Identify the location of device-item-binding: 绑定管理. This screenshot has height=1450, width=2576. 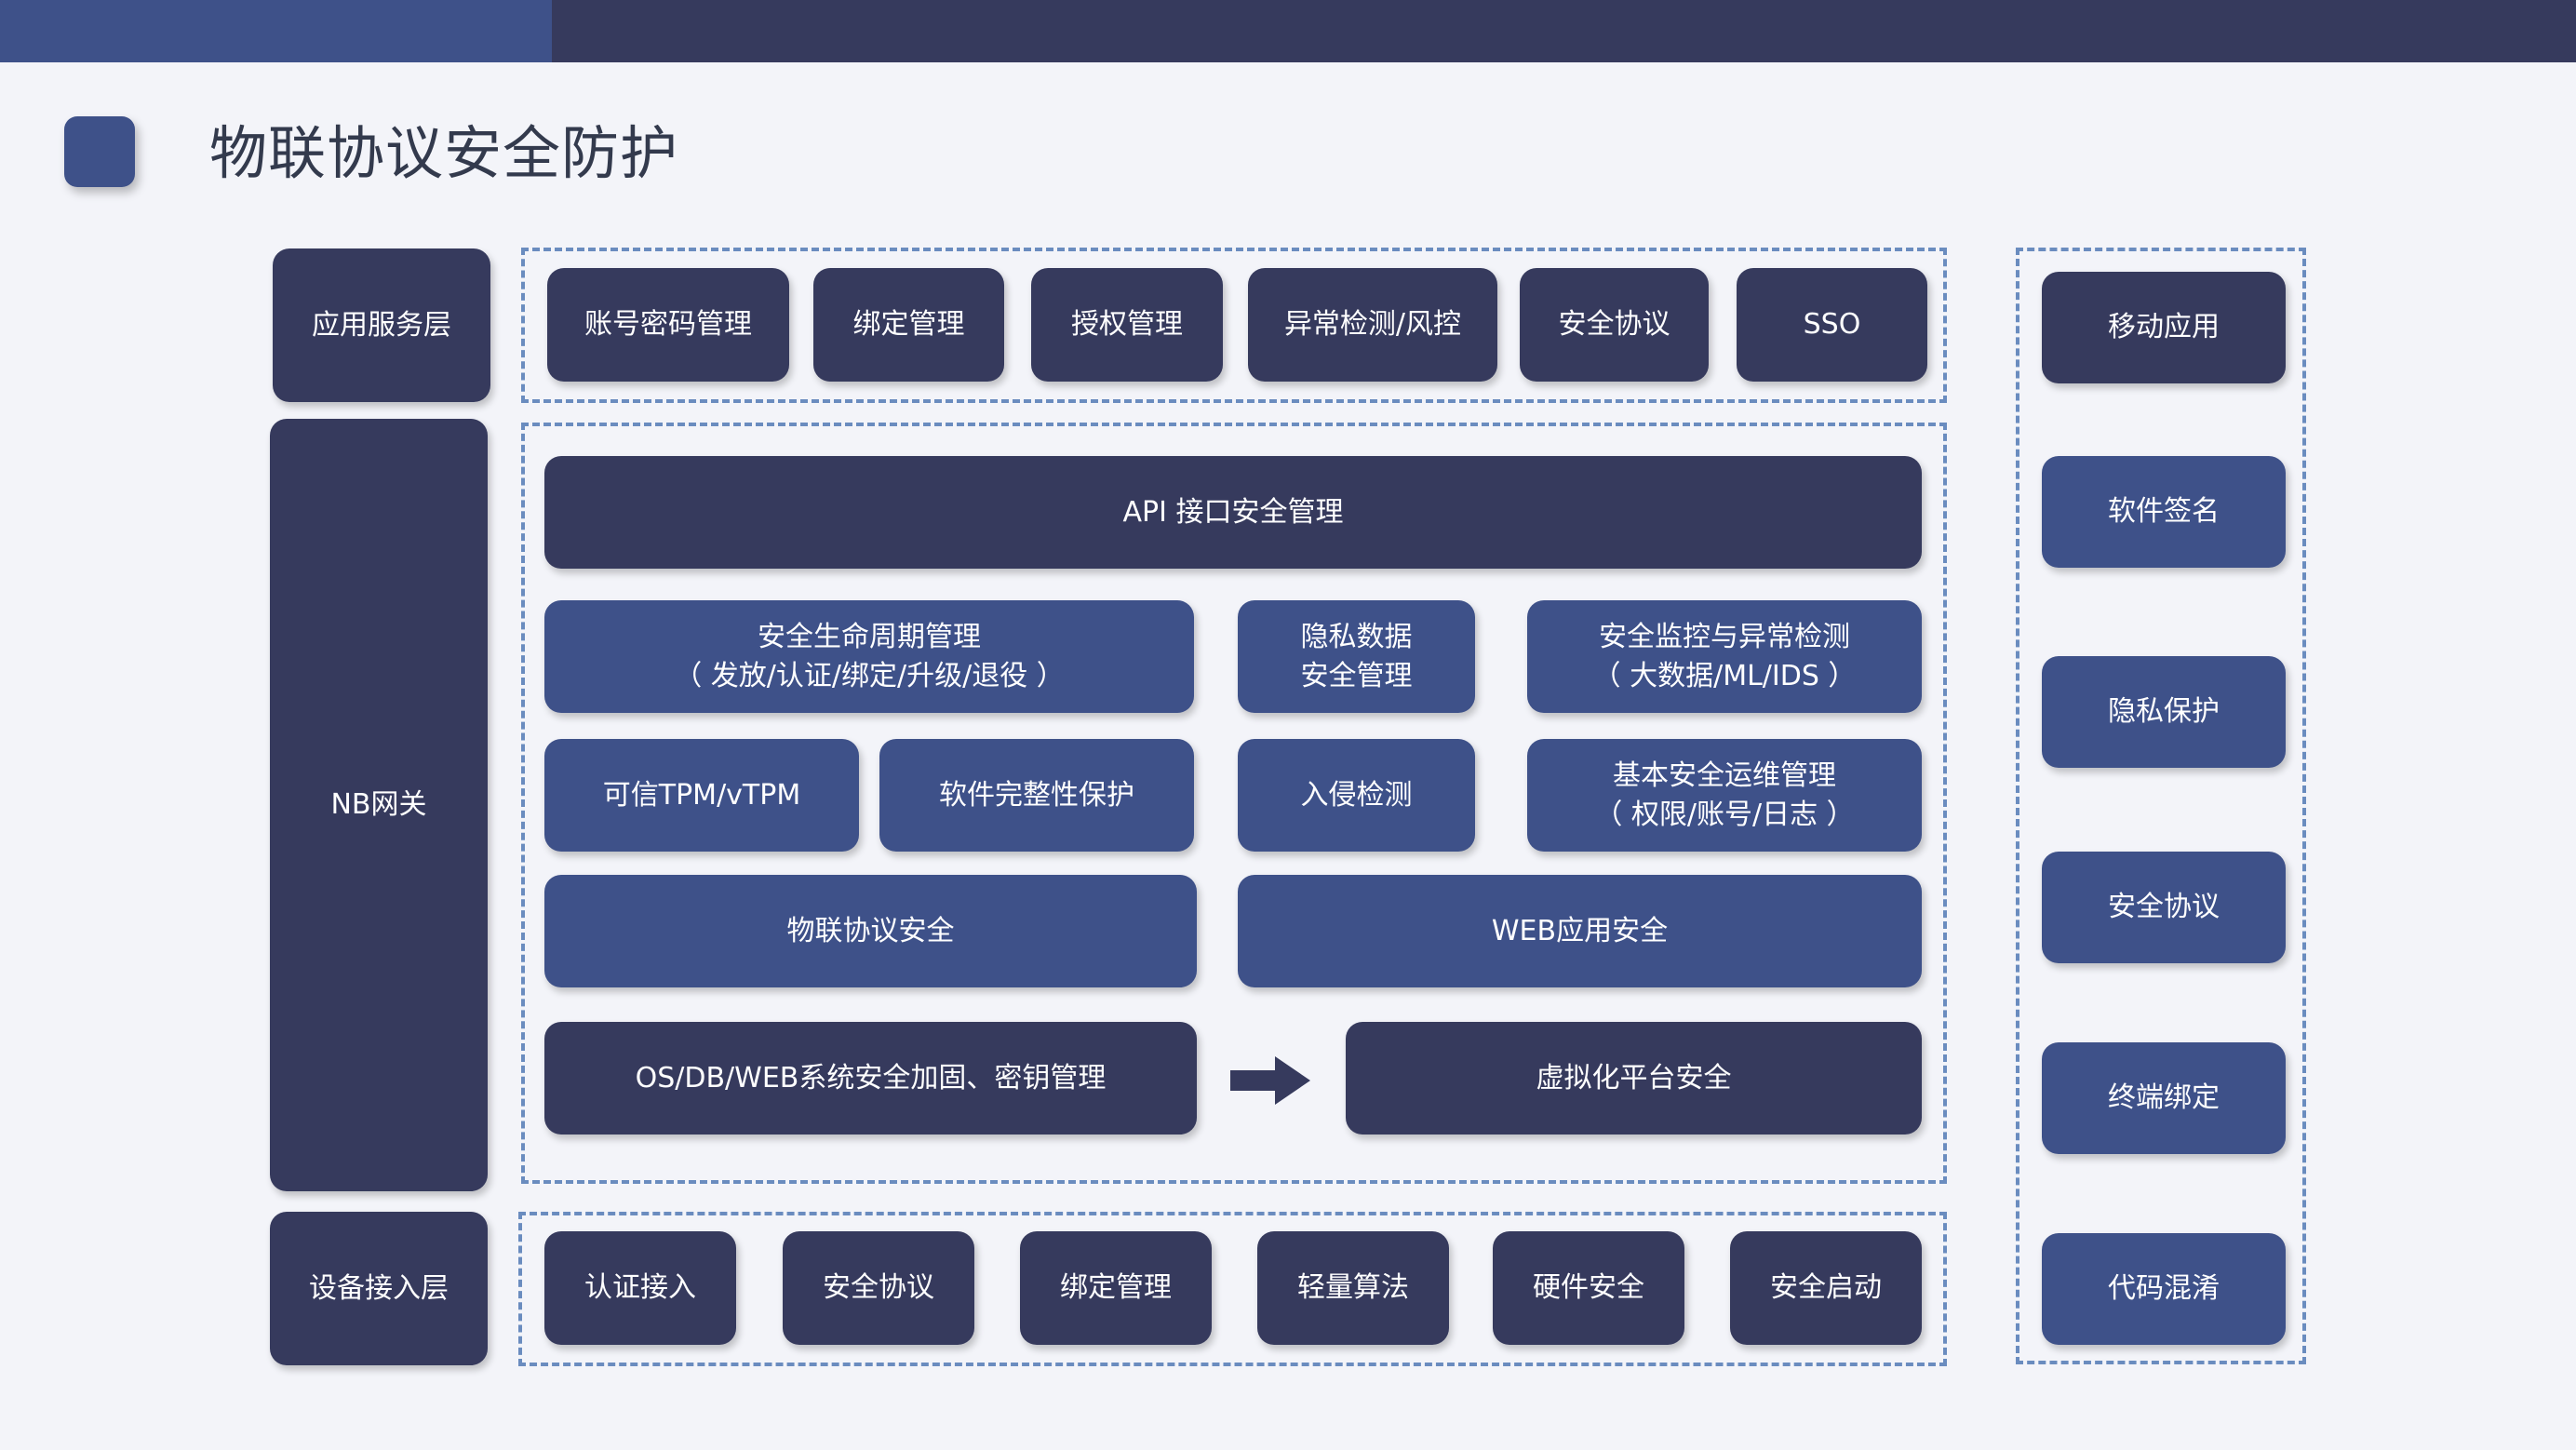
(1116, 1288).